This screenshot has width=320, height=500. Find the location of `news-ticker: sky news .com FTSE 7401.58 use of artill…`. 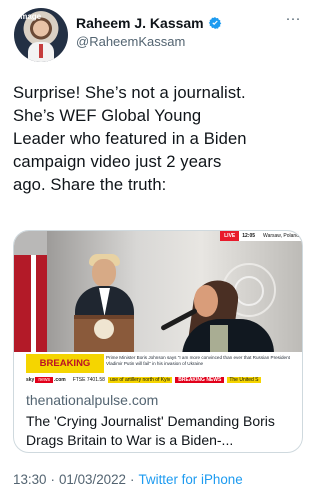

news-ticker: sky news .com FTSE 7401.58 use of artill… is located at coordinates (158, 379).